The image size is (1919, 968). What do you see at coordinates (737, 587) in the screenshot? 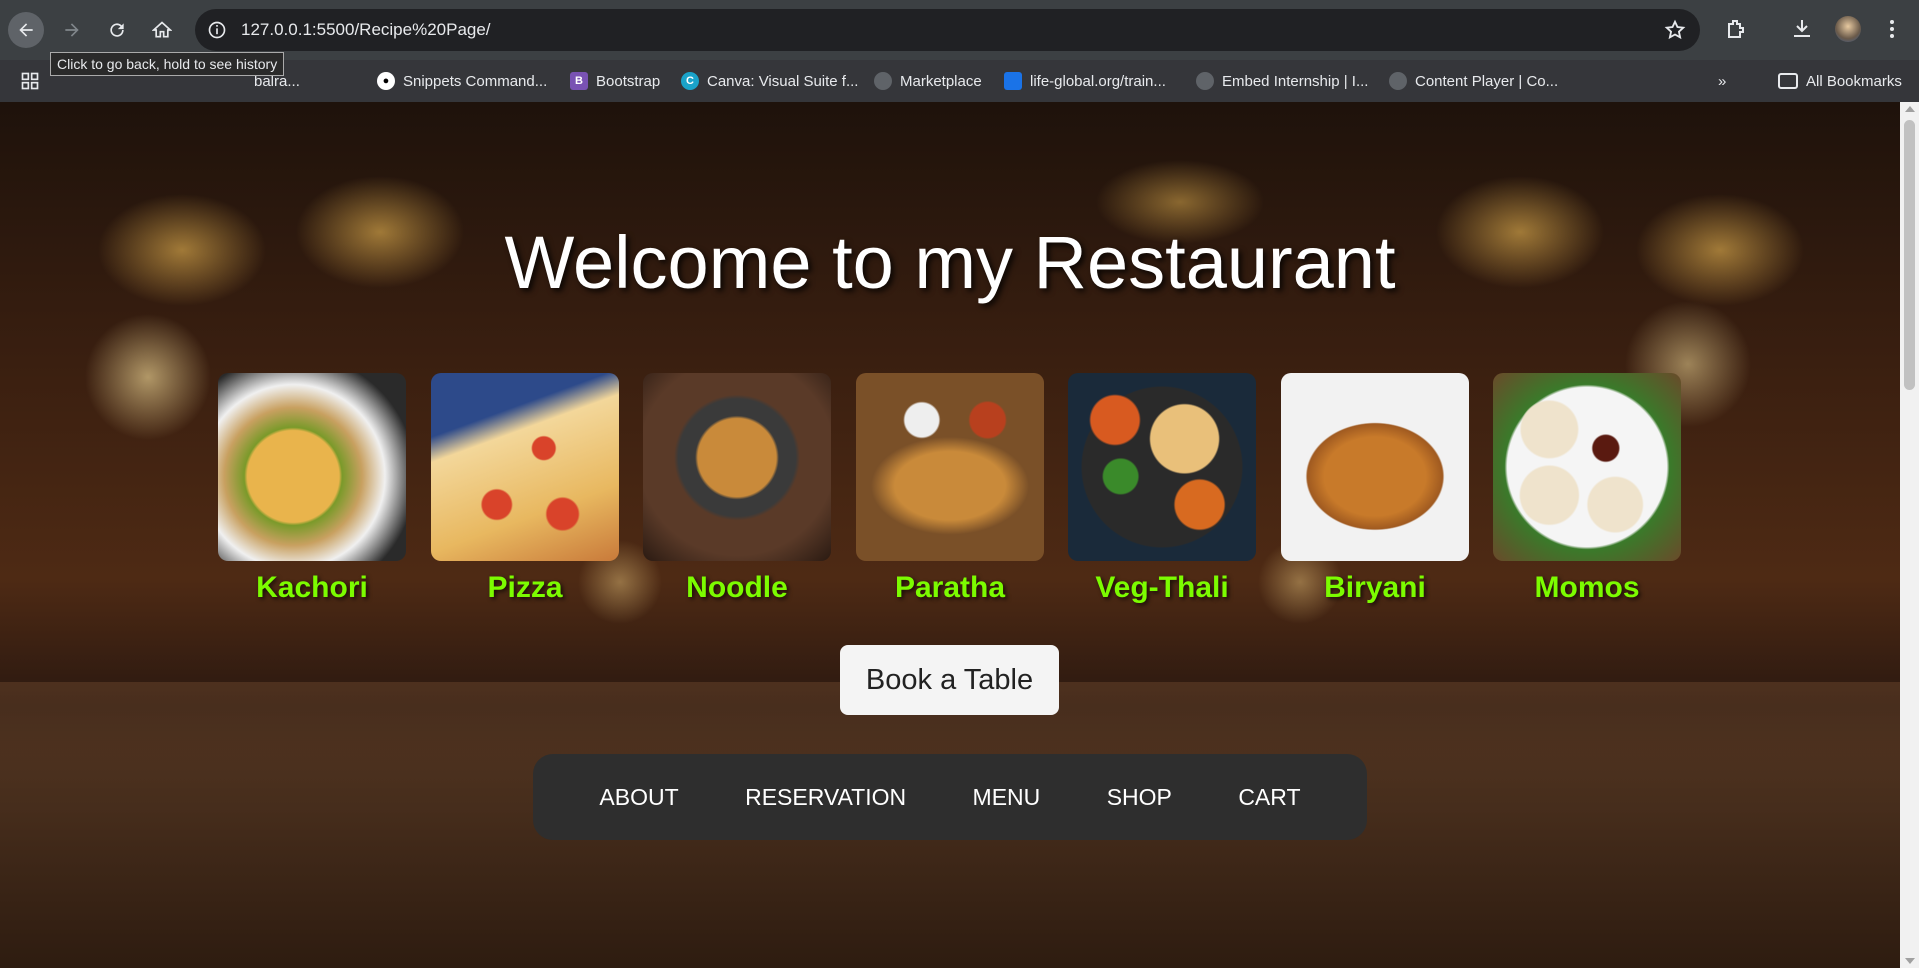
I see `dish-name: Noodle` at bounding box center [737, 587].